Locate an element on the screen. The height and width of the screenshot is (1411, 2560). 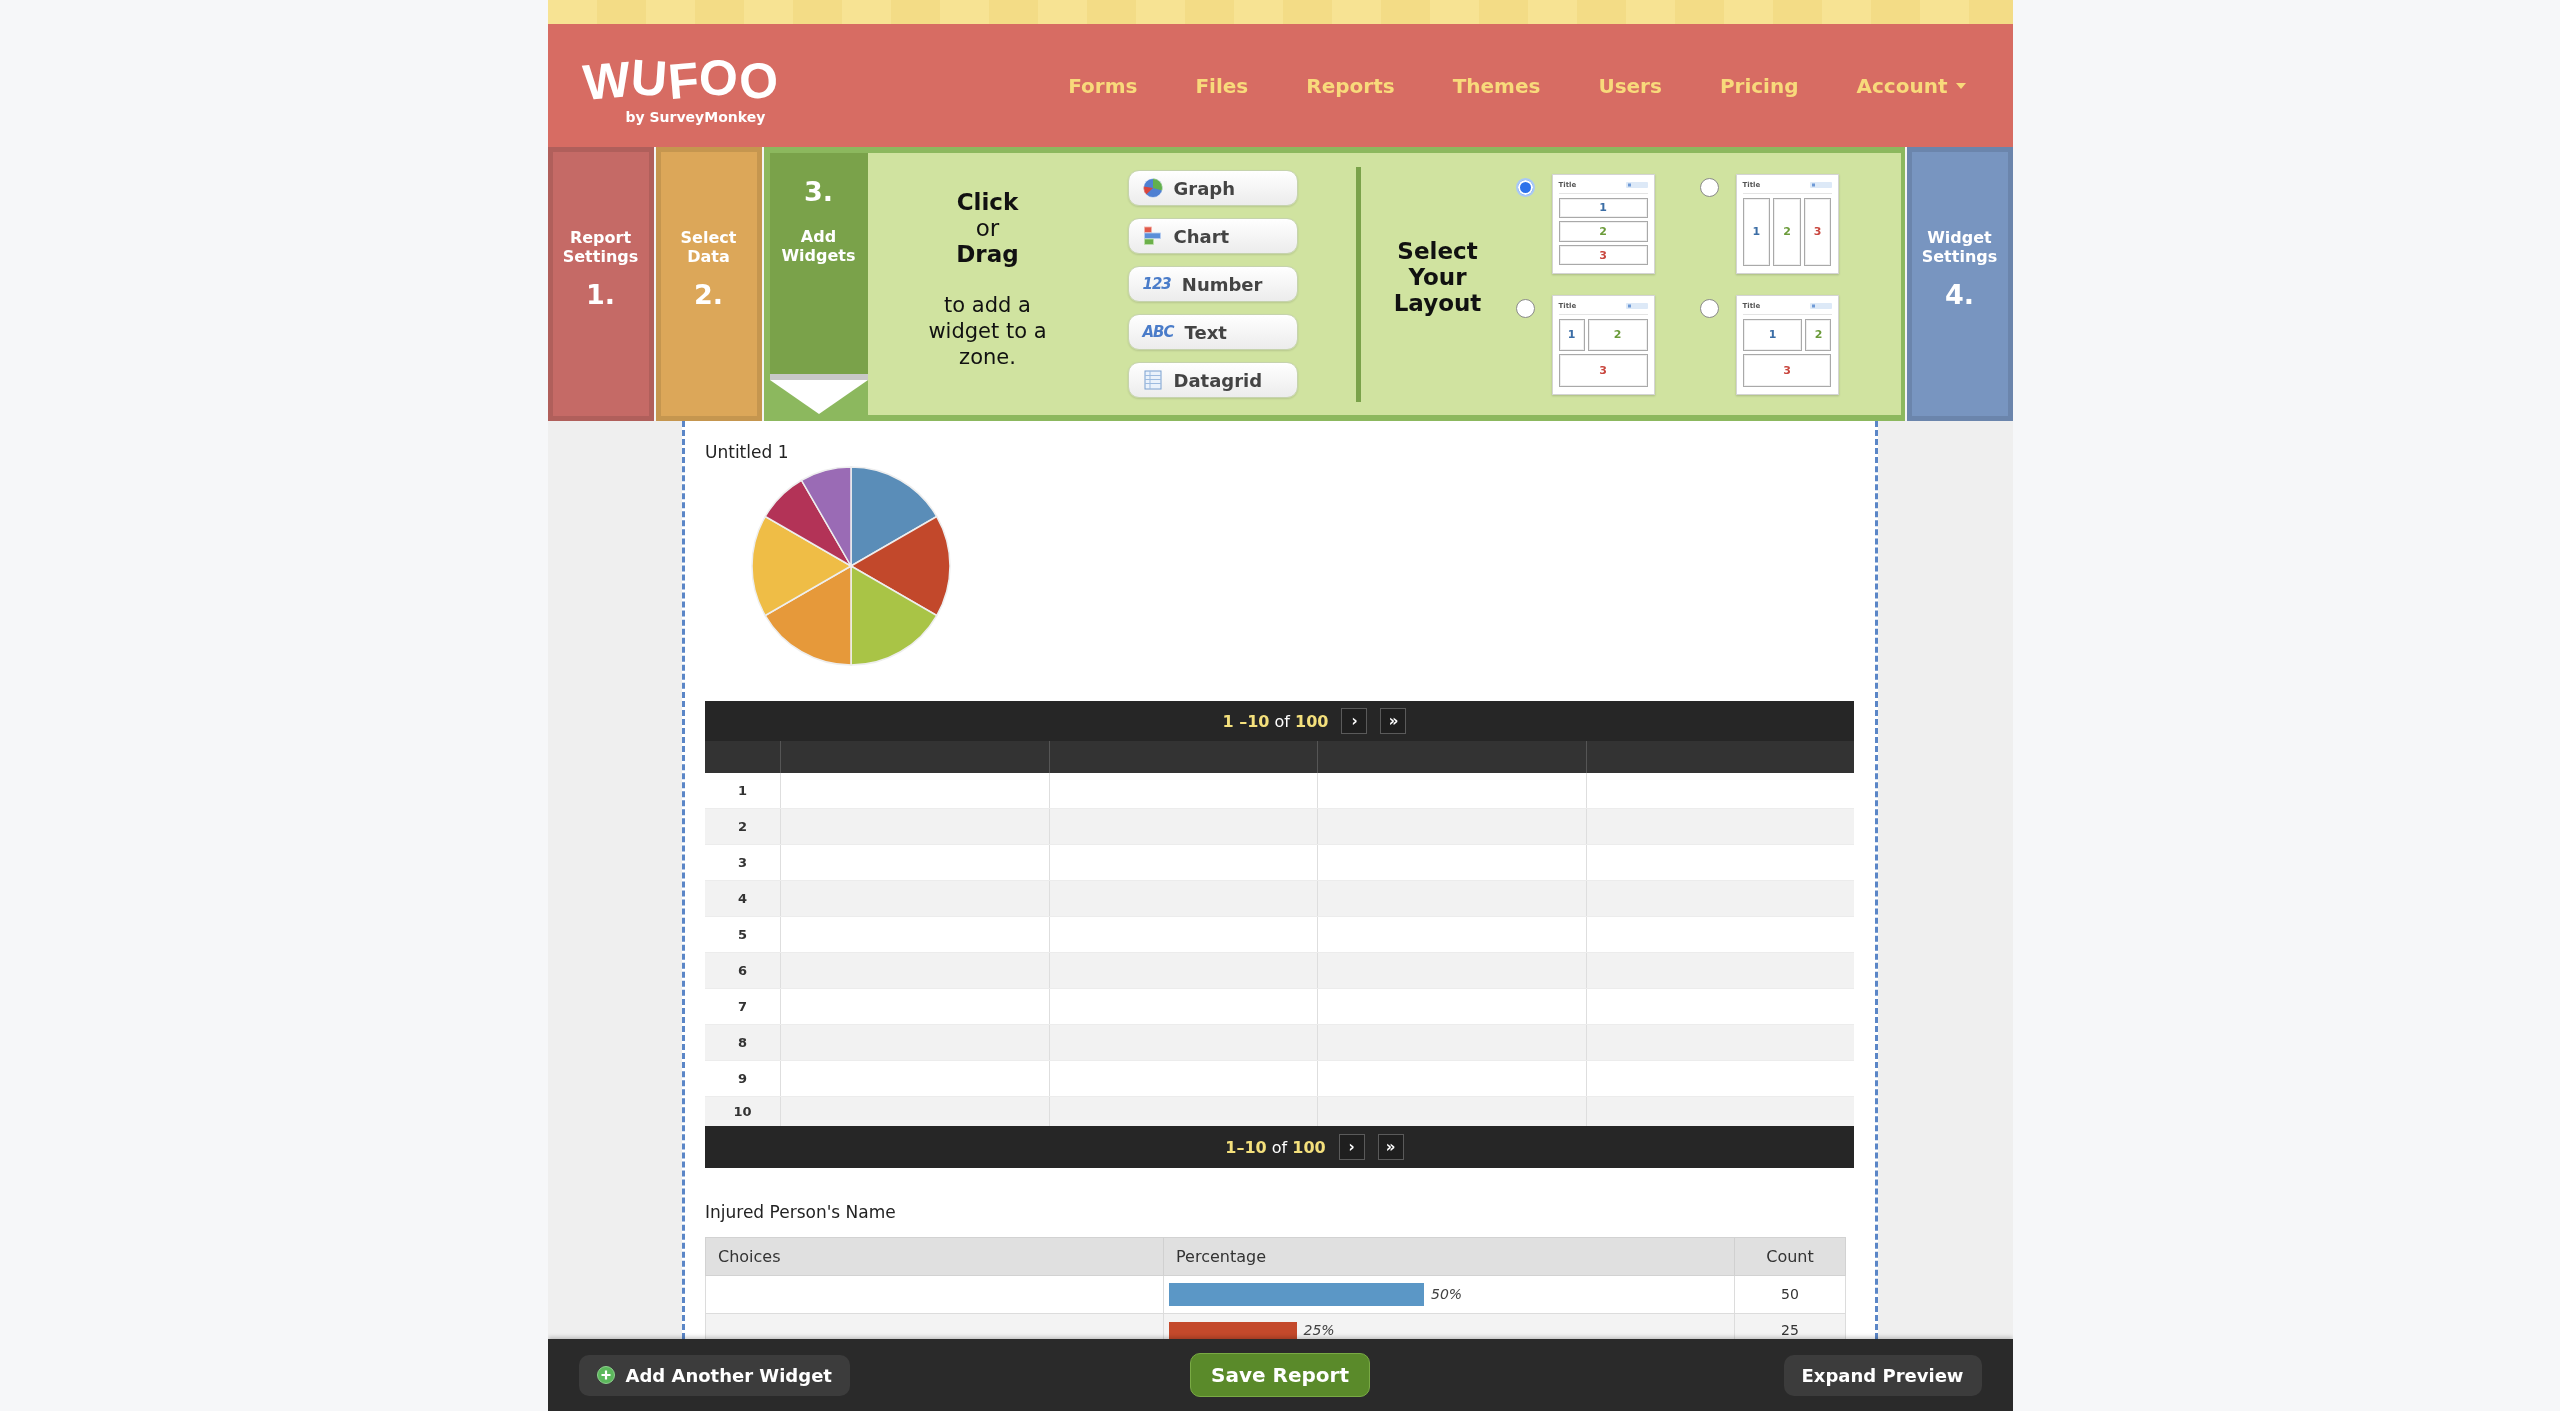
widget-button: 123 Number is located at coordinates (1212, 284).